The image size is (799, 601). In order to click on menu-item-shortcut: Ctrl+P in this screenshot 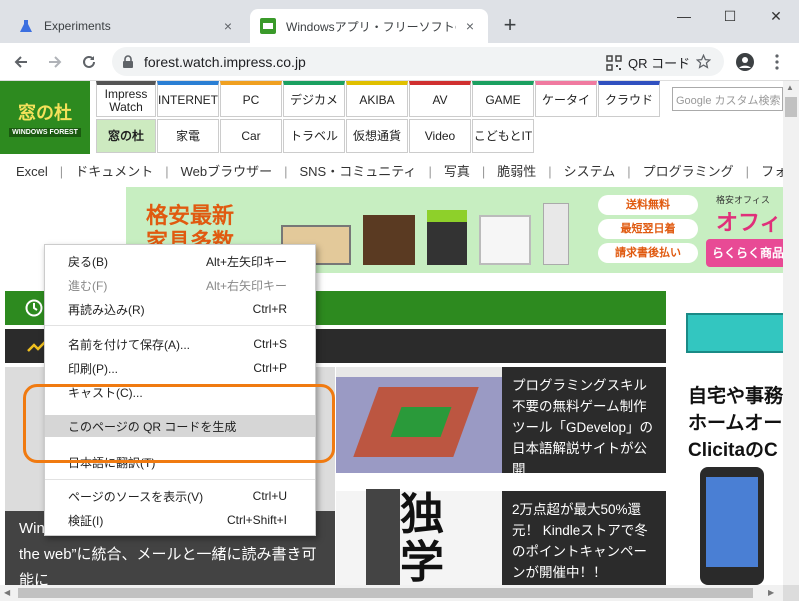, I will do `click(270, 368)`.